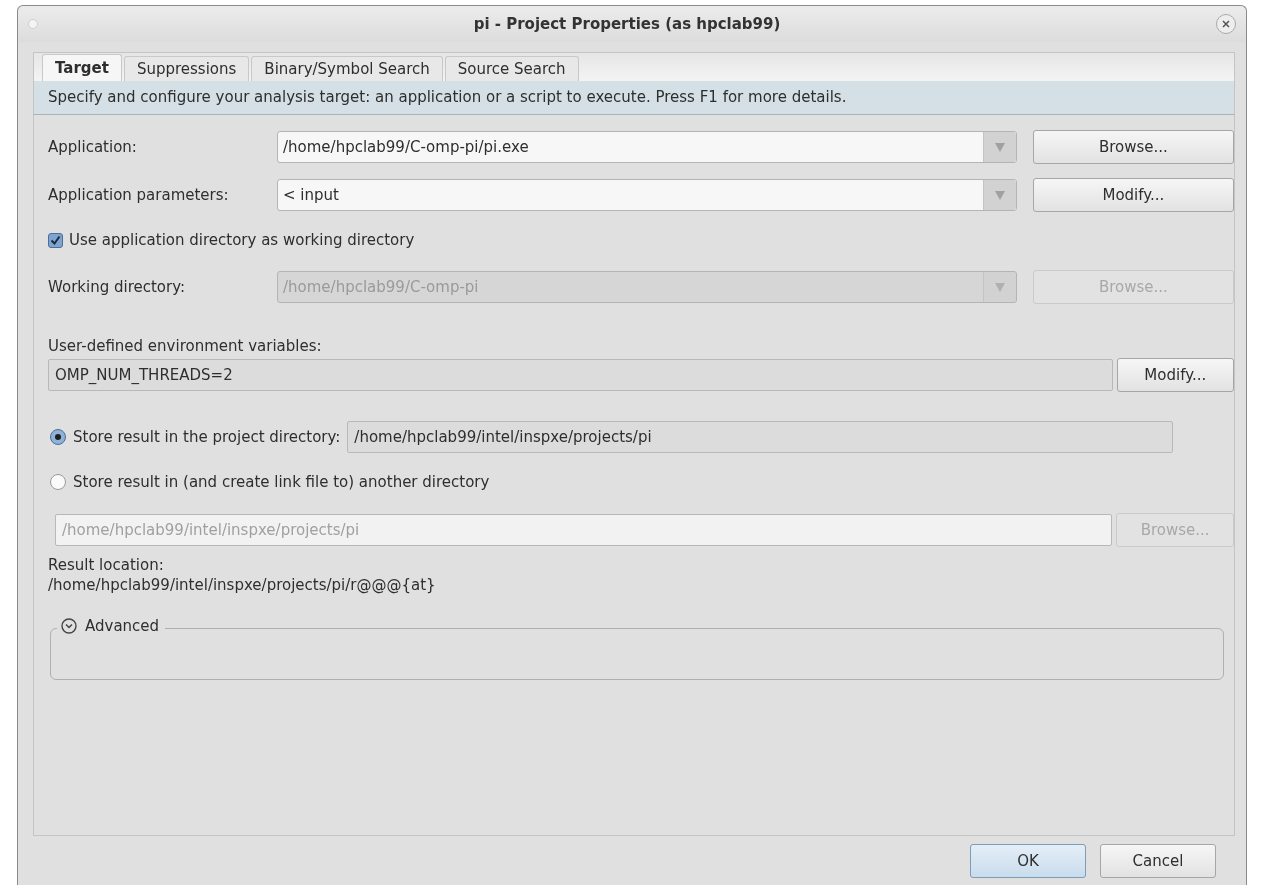 The height and width of the screenshot is (885, 1266). What do you see at coordinates (1028, 861) in the screenshot?
I see `ok-button: OK` at bounding box center [1028, 861].